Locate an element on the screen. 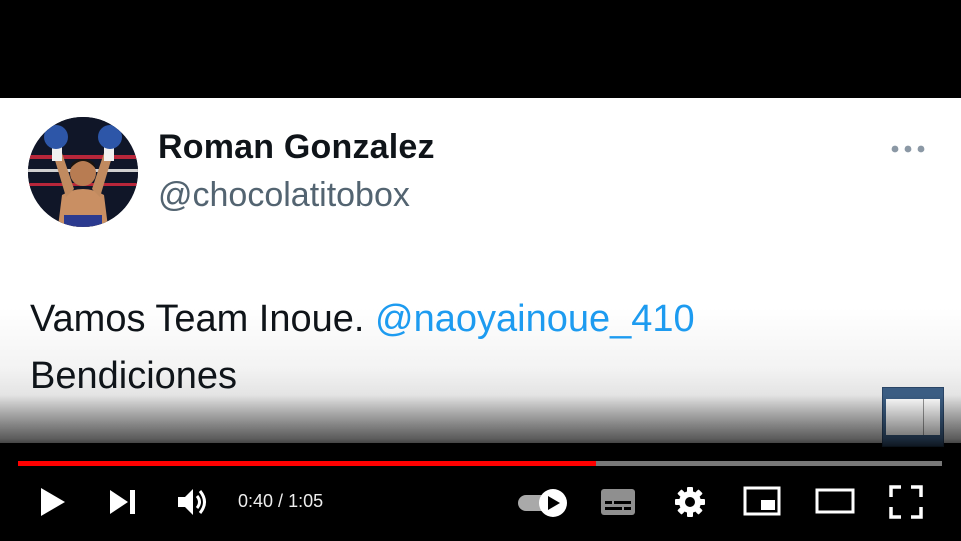 This screenshot has height=541, width=961. duration: 1:05 is located at coordinates (306, 501).